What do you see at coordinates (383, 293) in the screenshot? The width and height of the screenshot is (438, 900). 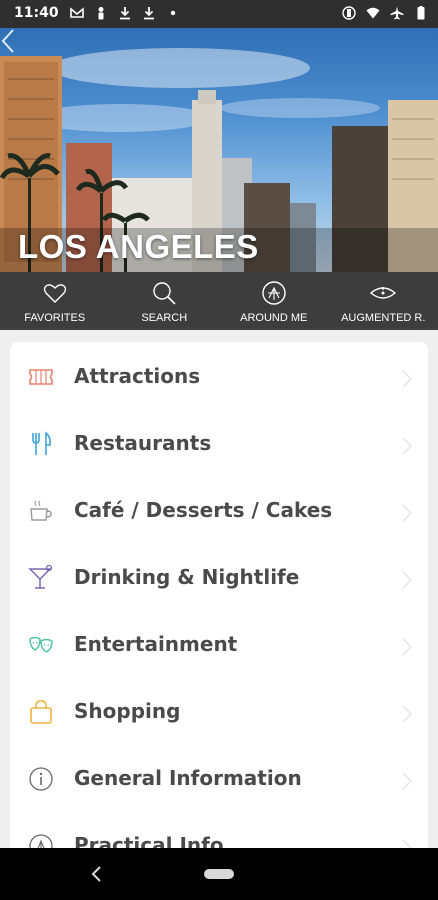 I see `eye-icon` at bounding box center [383, 293].